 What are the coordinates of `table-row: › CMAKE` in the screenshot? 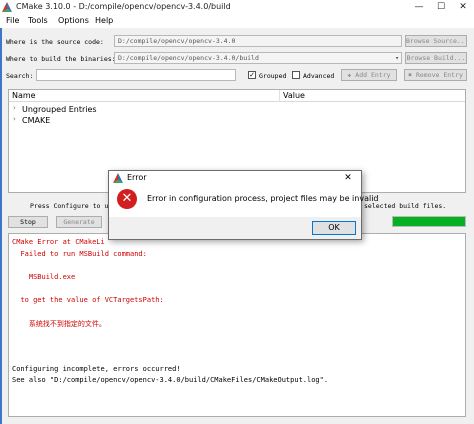 It's located at (237, 120).